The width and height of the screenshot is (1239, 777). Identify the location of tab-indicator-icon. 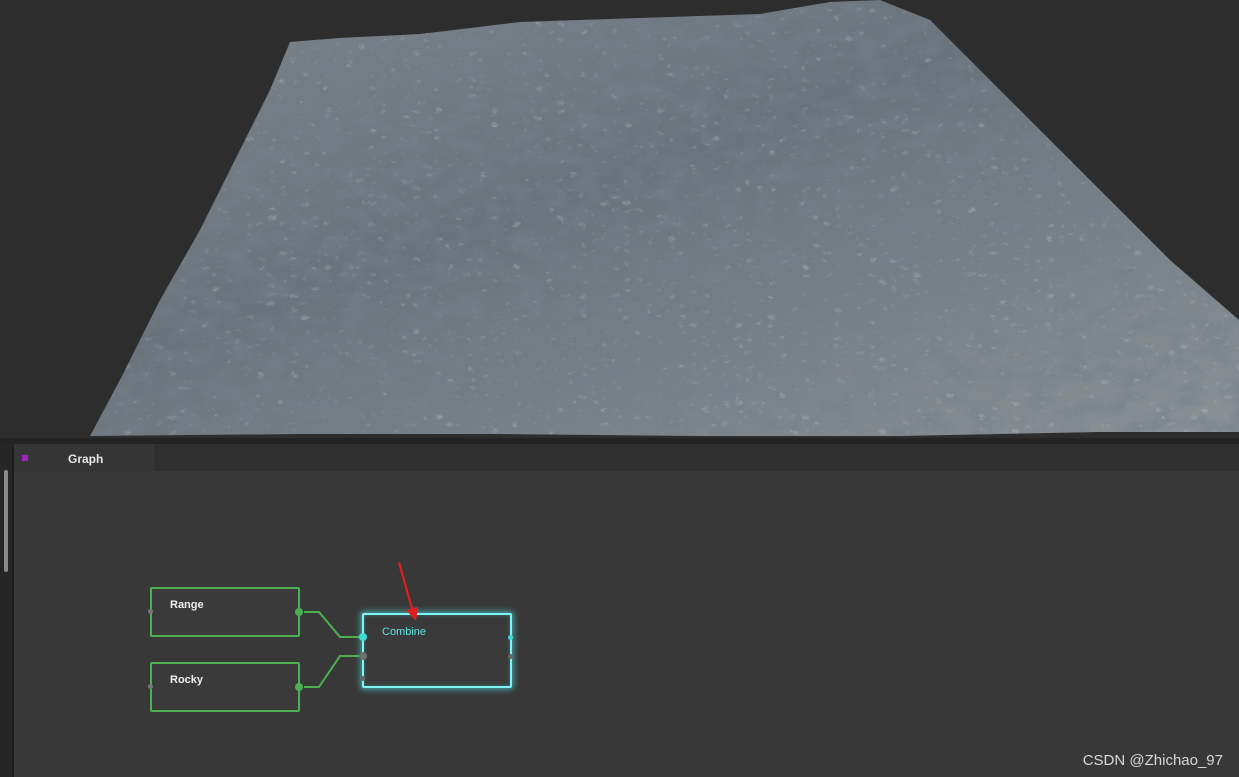
(25, 458).